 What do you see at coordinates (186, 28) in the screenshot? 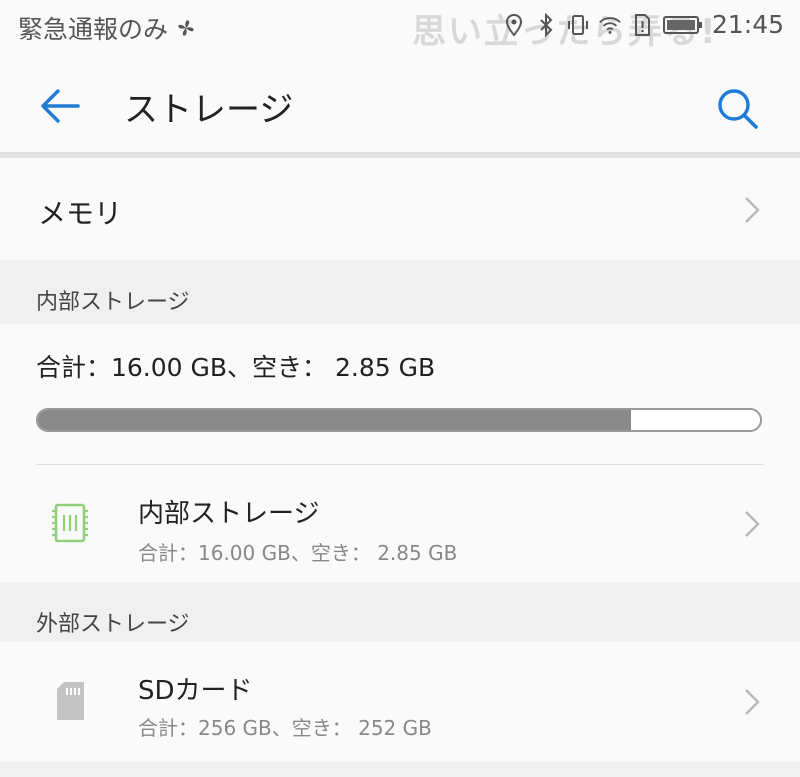
I see `fan-icon` at bounding box center [186, 28].